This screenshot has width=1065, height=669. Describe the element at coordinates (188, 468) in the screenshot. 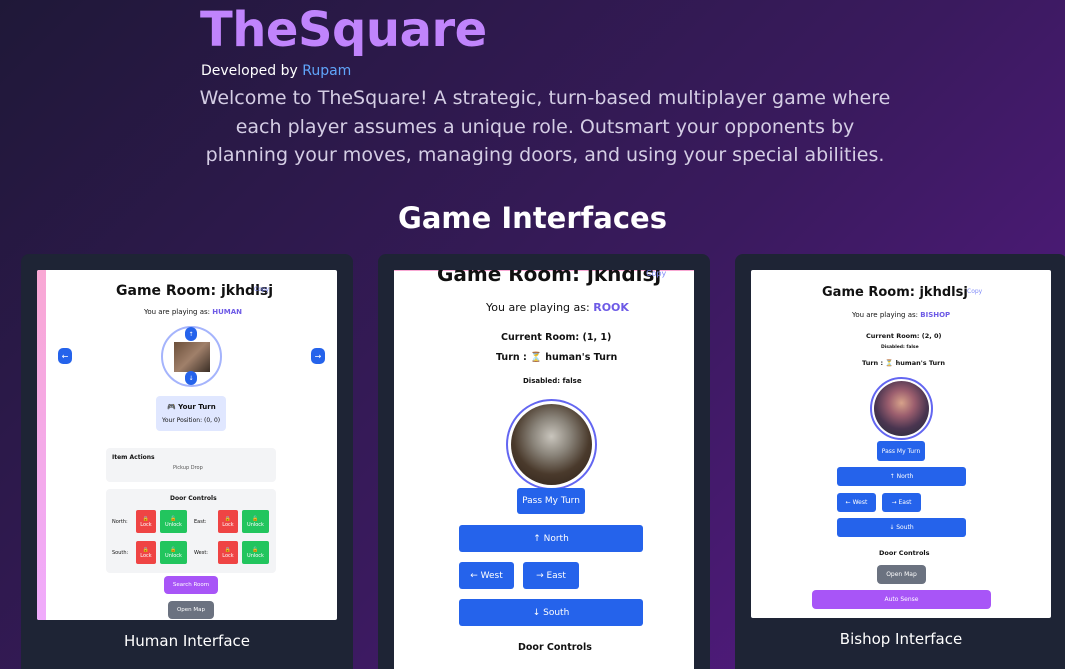

I see `item-actions-buttons: Pickup Drop` at that location.